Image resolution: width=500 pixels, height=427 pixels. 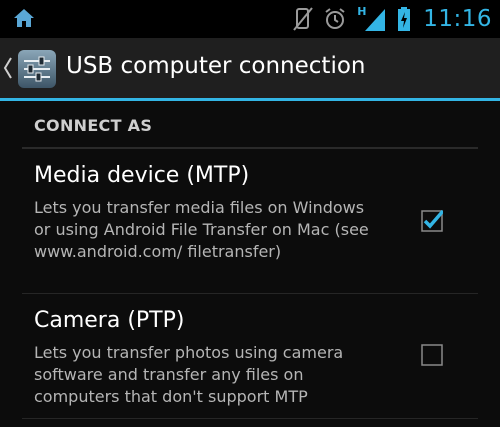 I want to click on chevron-left-icon, so click(x=8, y=68).